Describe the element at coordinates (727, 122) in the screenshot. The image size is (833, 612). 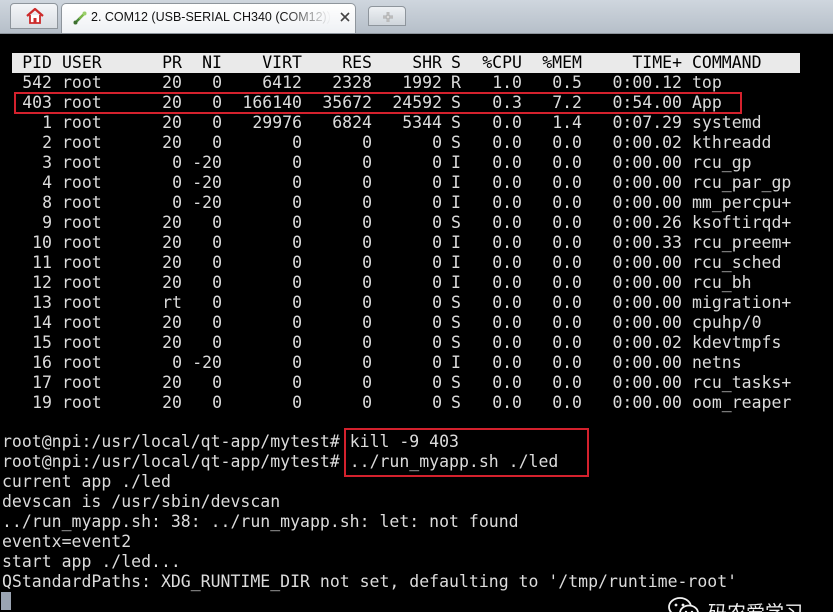
I see `cell-command: systemd` at that location.